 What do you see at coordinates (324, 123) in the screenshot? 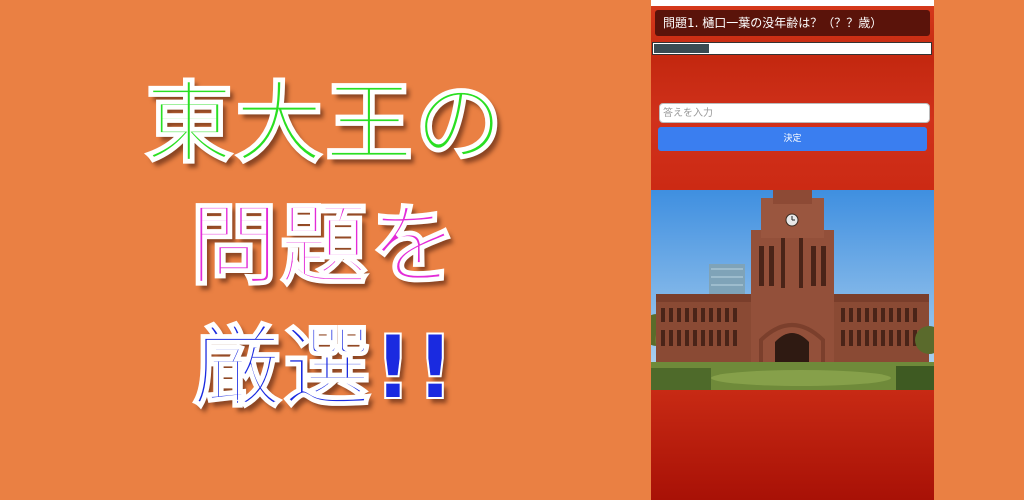
I see `promo-headline-line1: 東大王の` at bounding box center [324, 123].